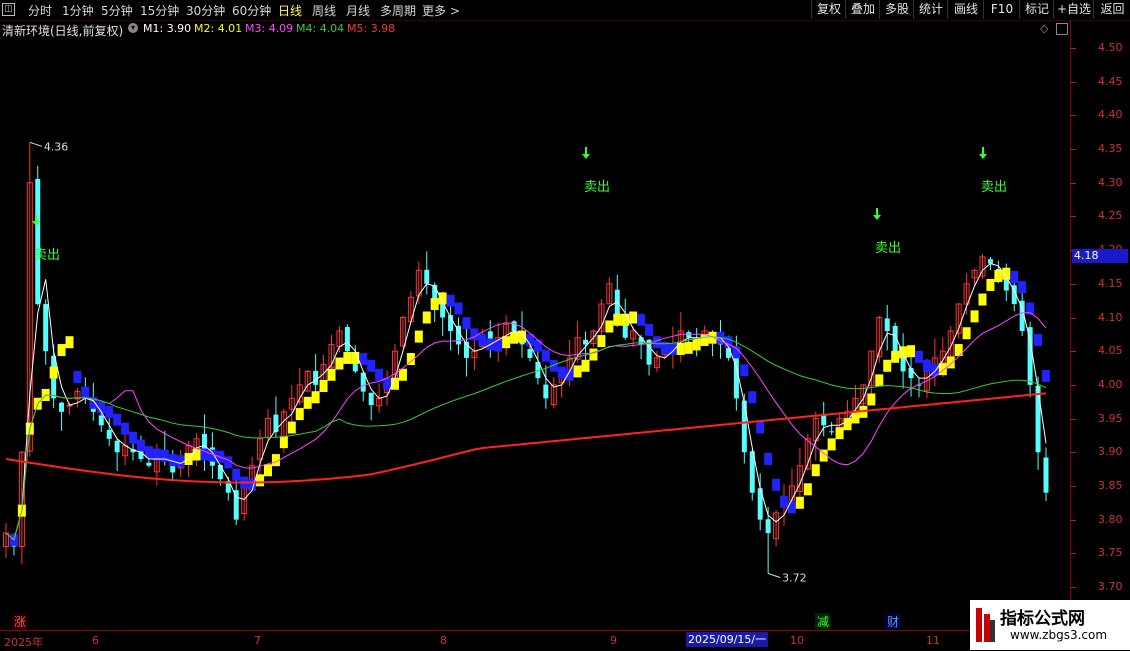 The width and height of the screenshot is (1130, 651). What do you see at coordinates (1110, 81) in the screenshot?
I see `price-tick-label: 4.45` at bounding box center [1110, 81].